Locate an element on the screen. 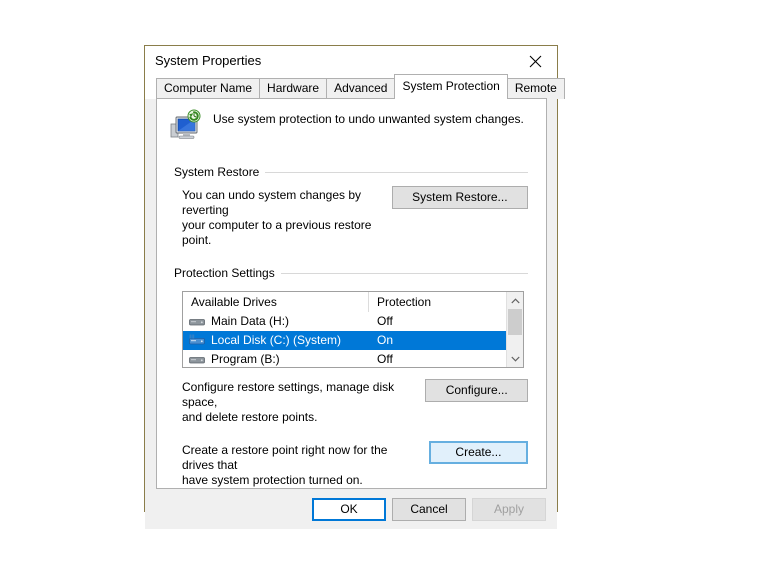 This screenshot has height=566, width=780. system-restore-description-line1: You can undo system changes by reverting is located at coordinates (272, 202).